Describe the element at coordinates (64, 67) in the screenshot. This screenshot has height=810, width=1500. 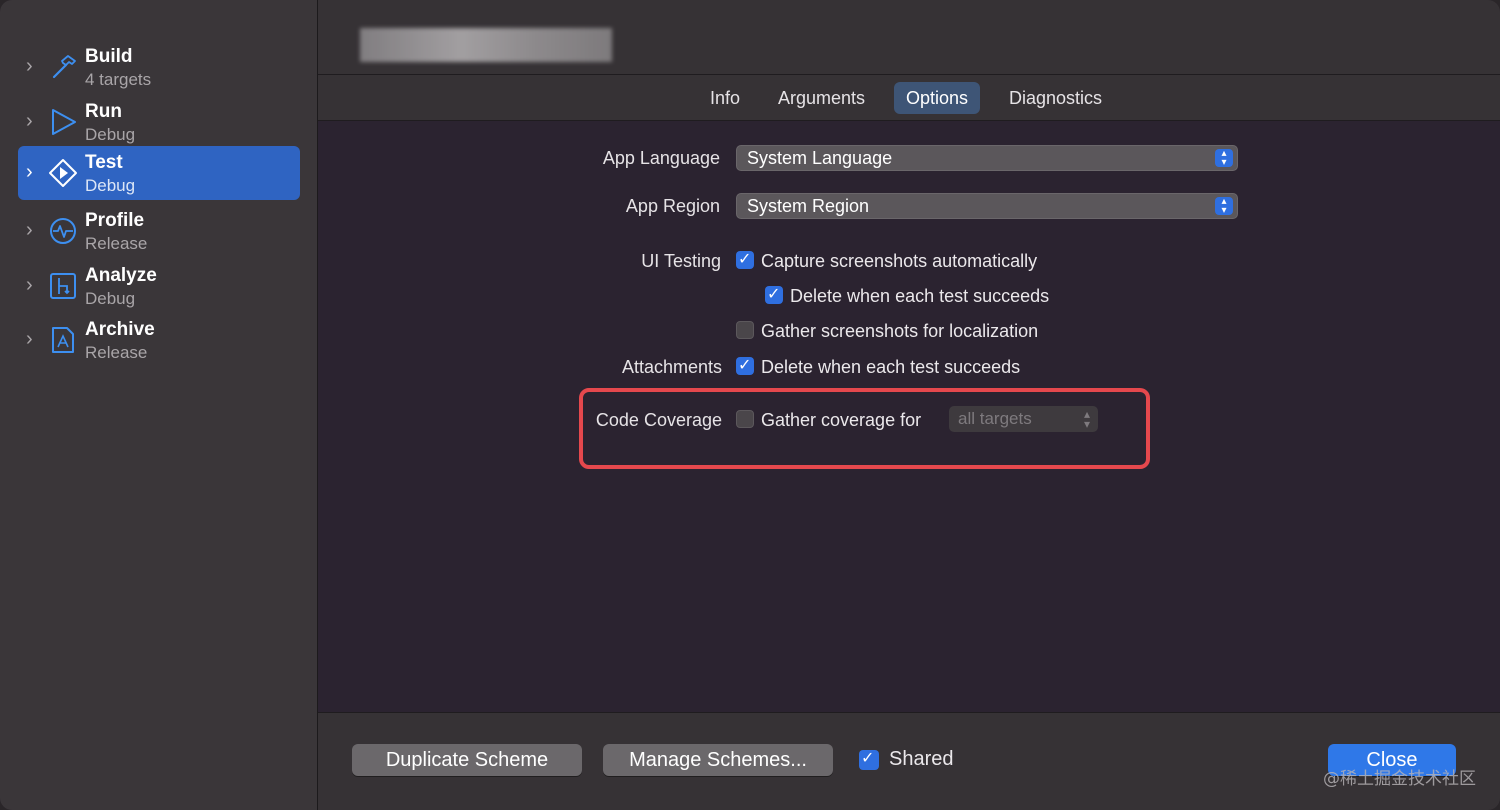
I see `hammer-icon` at that location.